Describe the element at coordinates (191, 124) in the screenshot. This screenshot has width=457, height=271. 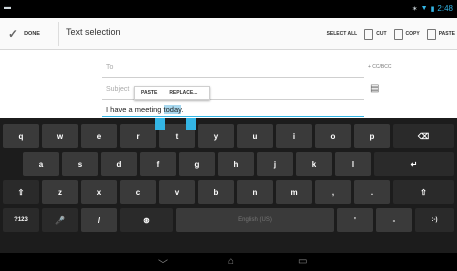
I see `selection-handle-right` at that location.